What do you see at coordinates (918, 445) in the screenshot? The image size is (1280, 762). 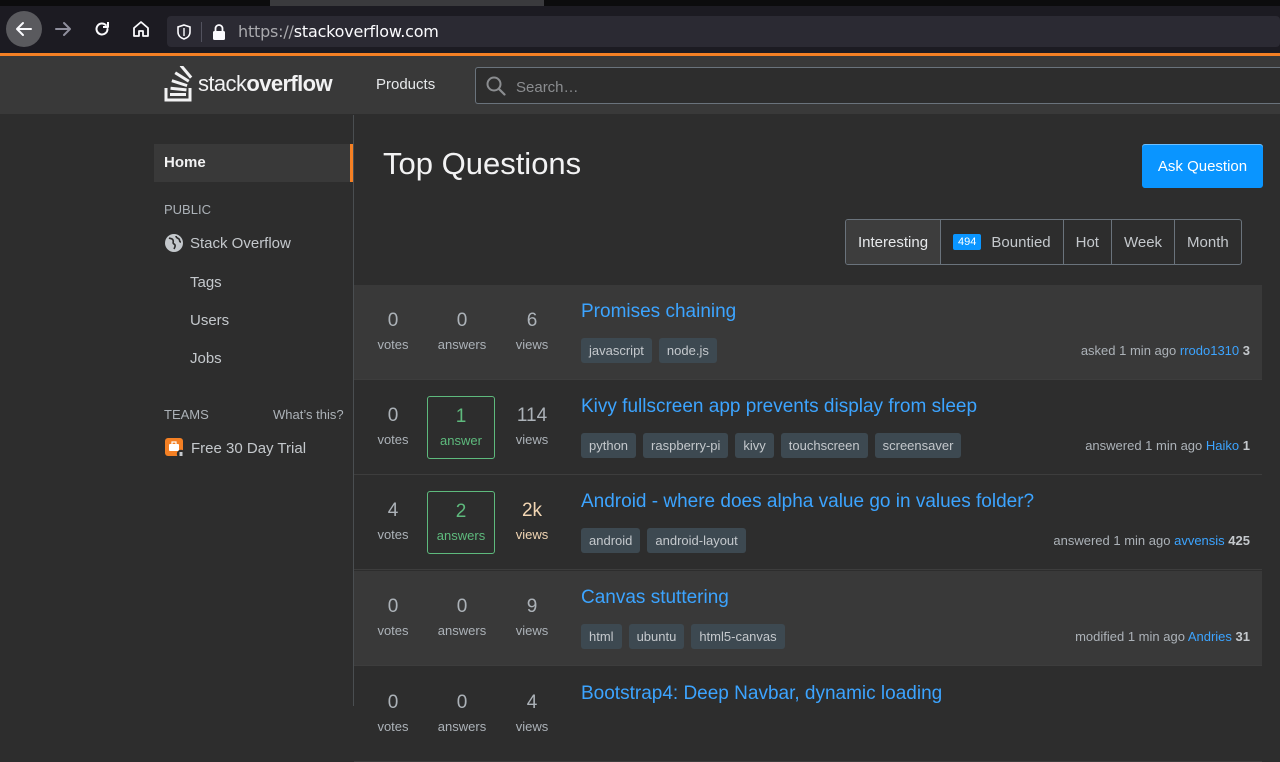 I see `tag: screensaver` at bounding box center [918, 445].